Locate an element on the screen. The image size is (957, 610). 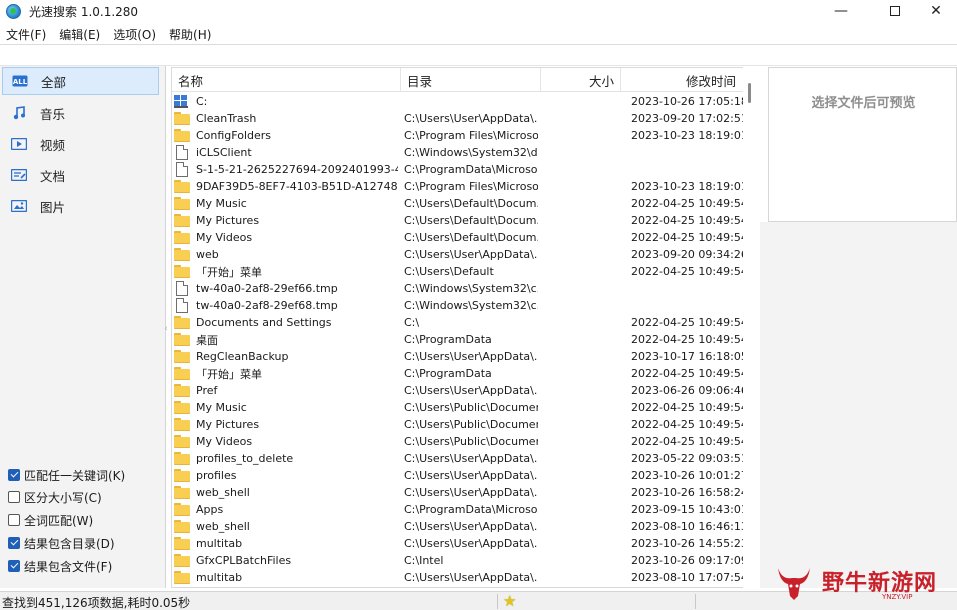
category-label: 文档 is located at coordinates (53, 176).